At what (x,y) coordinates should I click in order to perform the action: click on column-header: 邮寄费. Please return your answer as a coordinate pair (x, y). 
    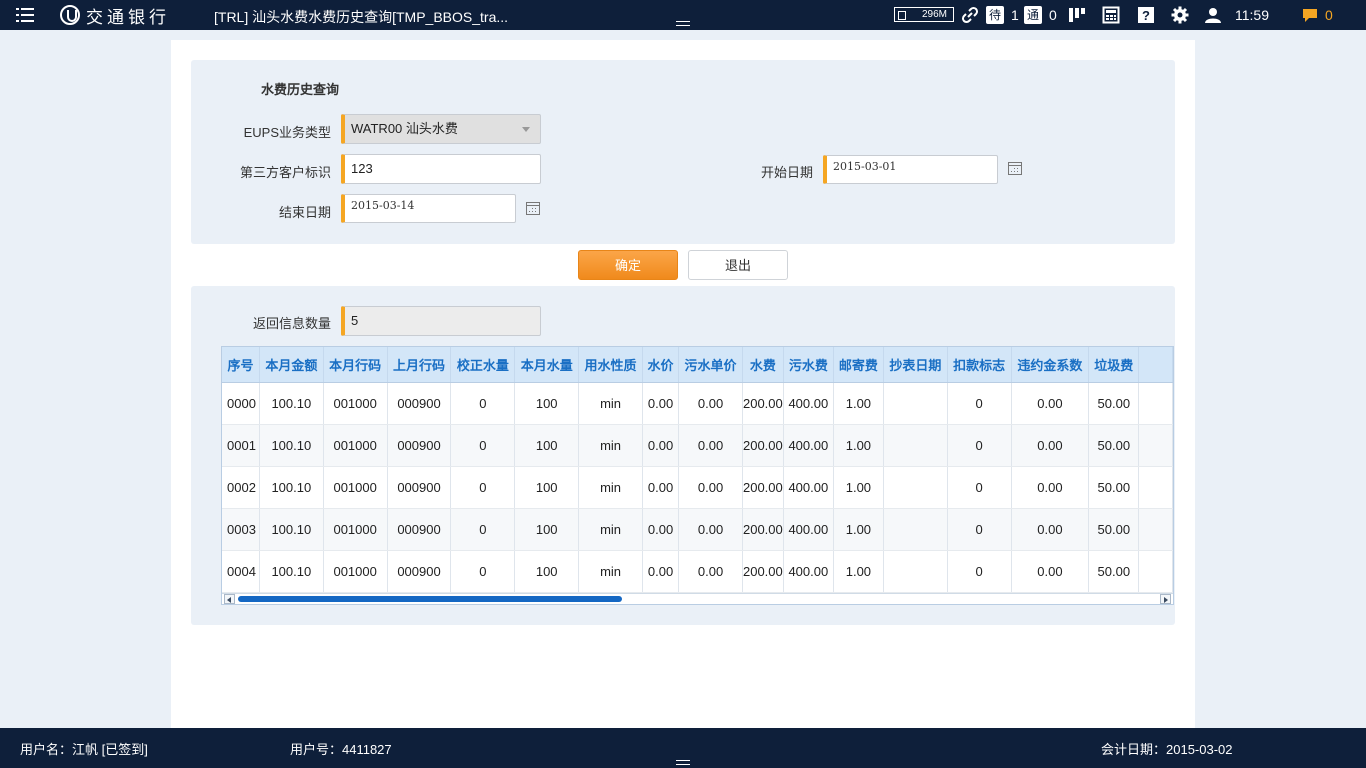
    Looking at the image, I should click on (858, 365).